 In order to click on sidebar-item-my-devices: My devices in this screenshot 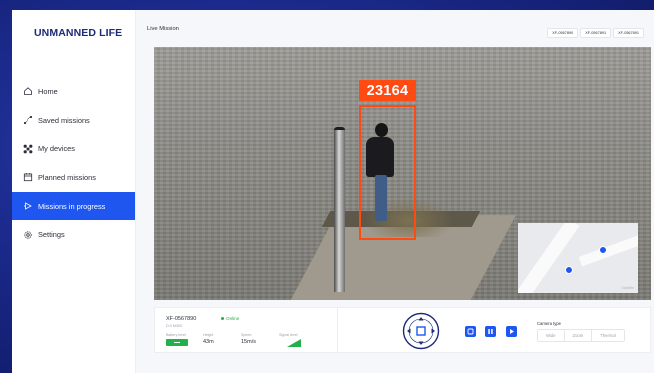, I will do `click(73, 148)`.